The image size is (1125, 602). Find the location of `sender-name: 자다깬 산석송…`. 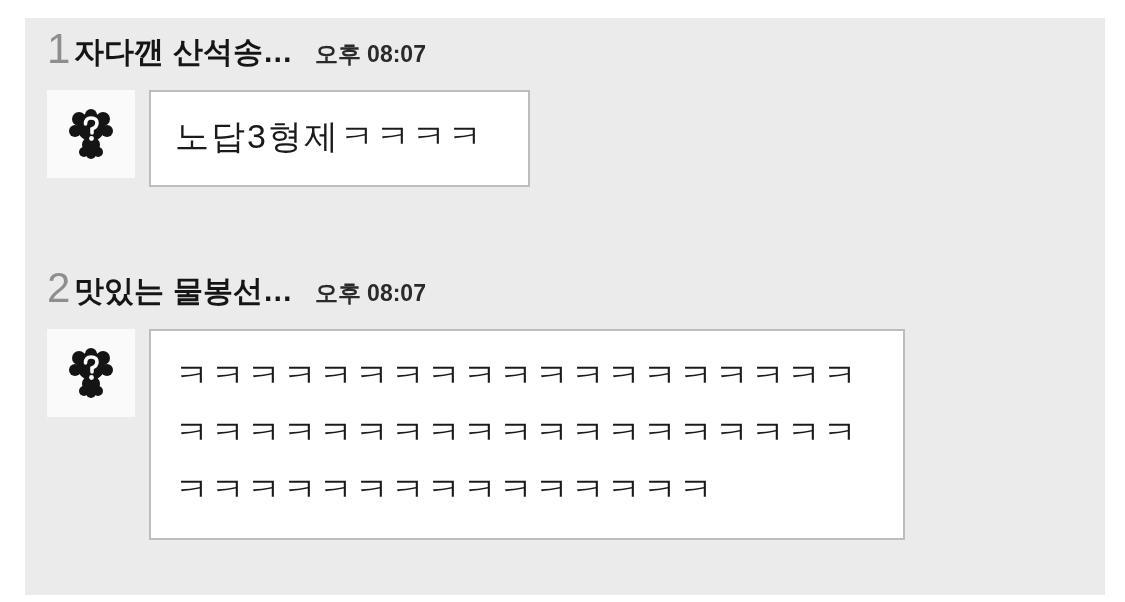

sender-name: 자다깬 산석송… is located at coordinates (183, 52).